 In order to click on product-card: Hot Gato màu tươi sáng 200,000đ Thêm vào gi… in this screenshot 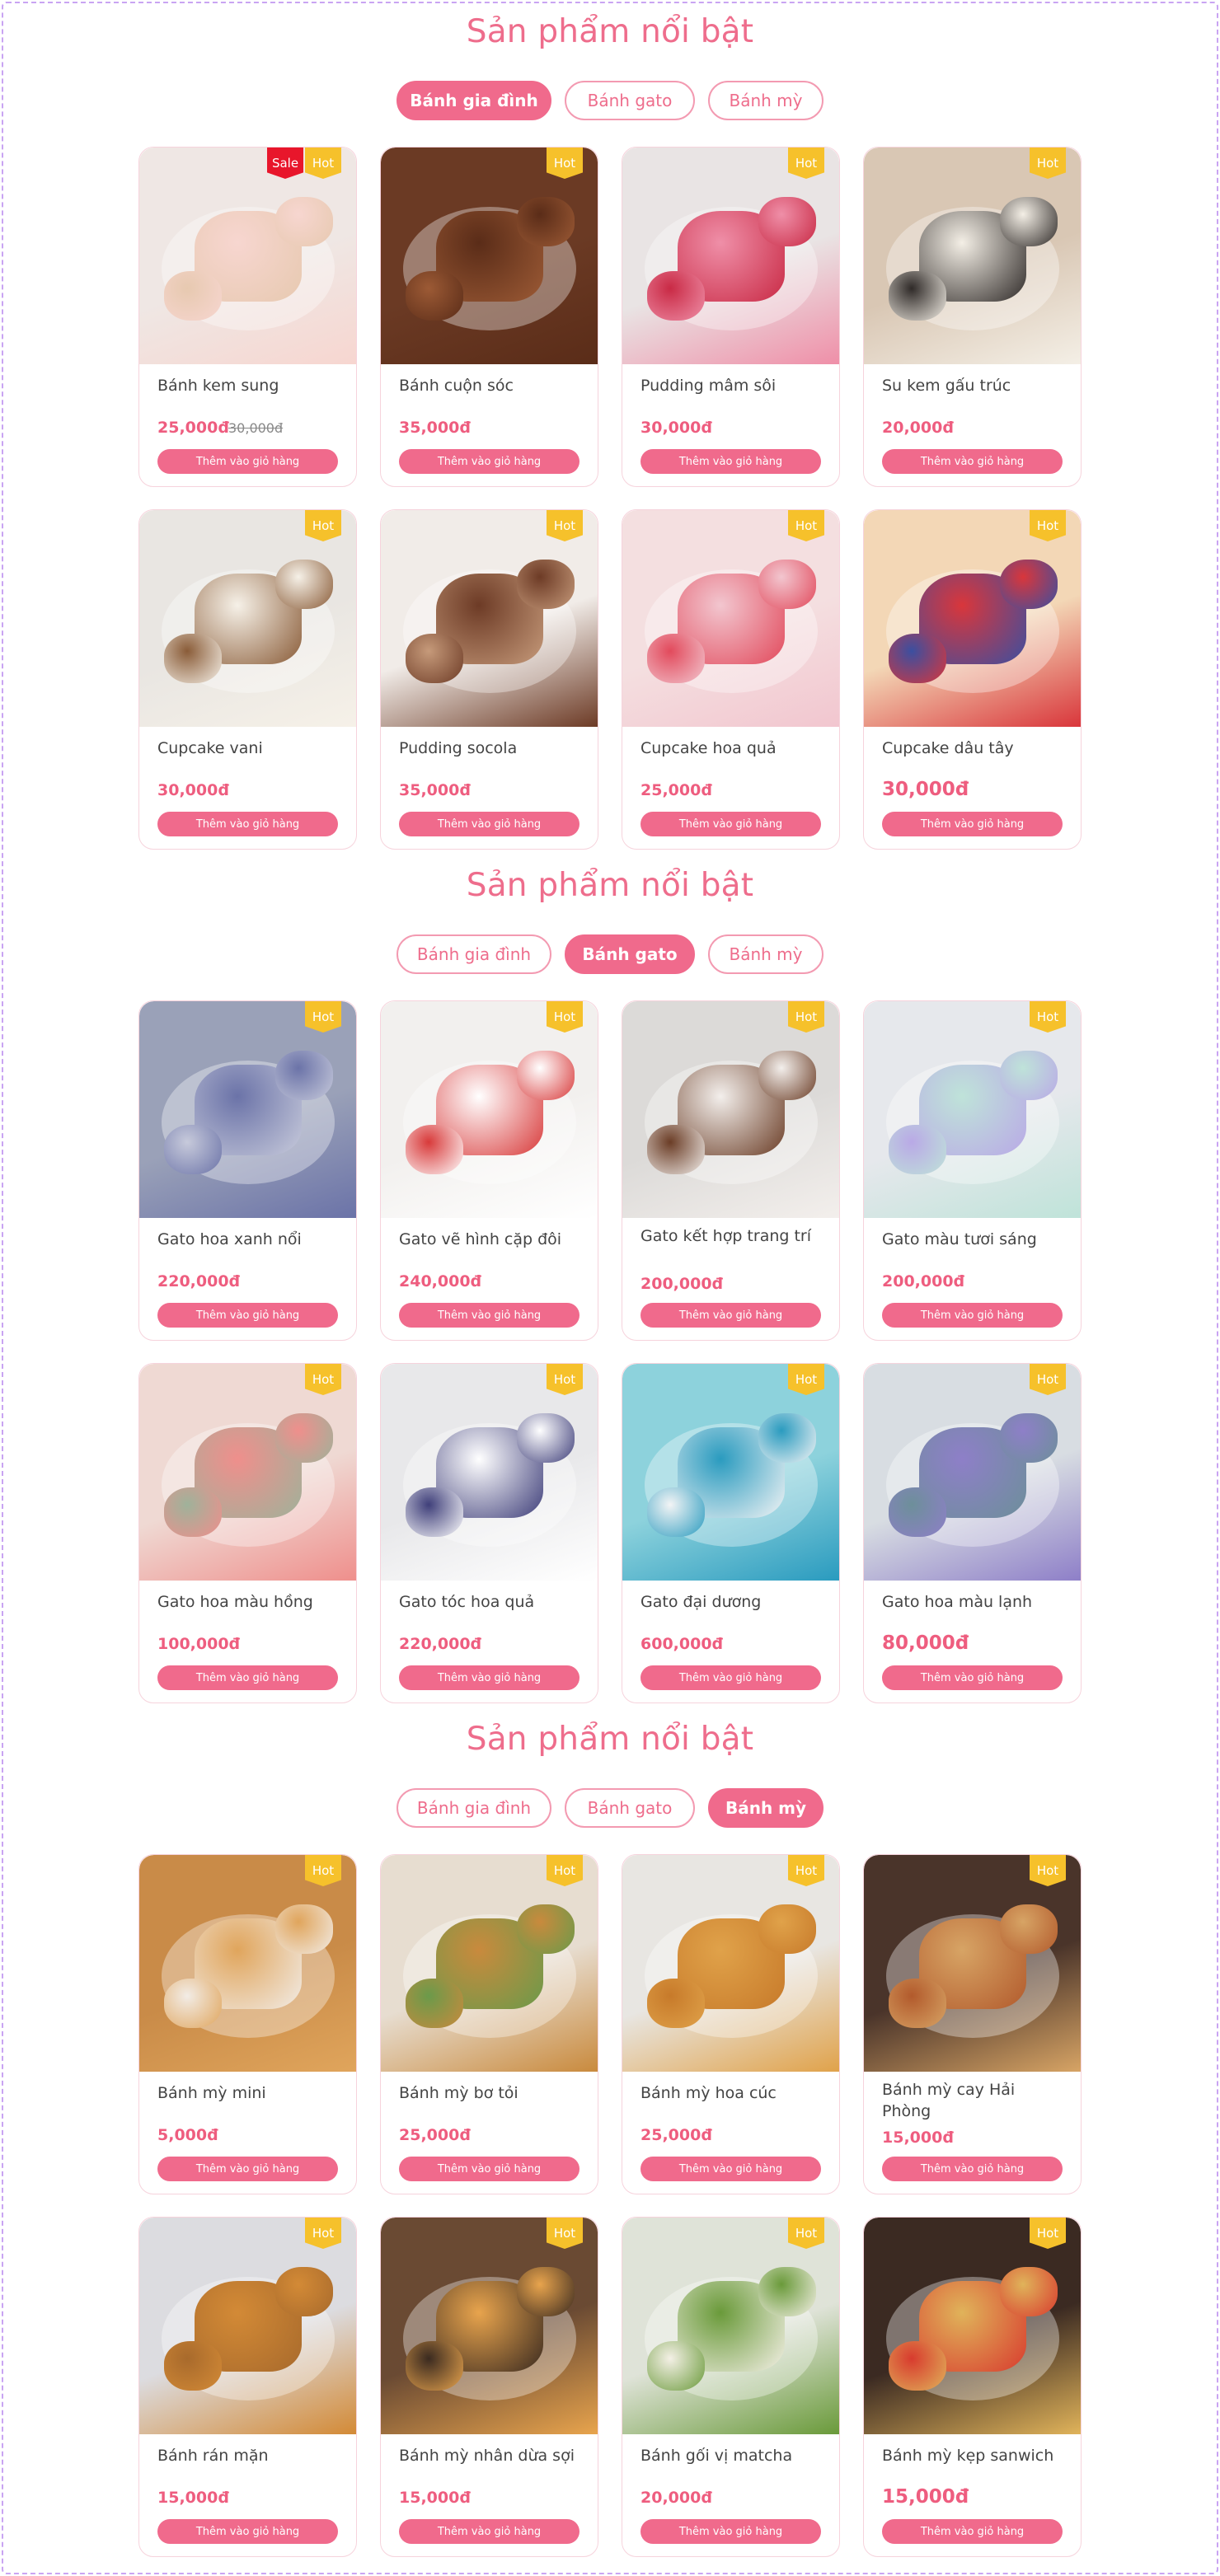, I will do `click(972, 1170)`.